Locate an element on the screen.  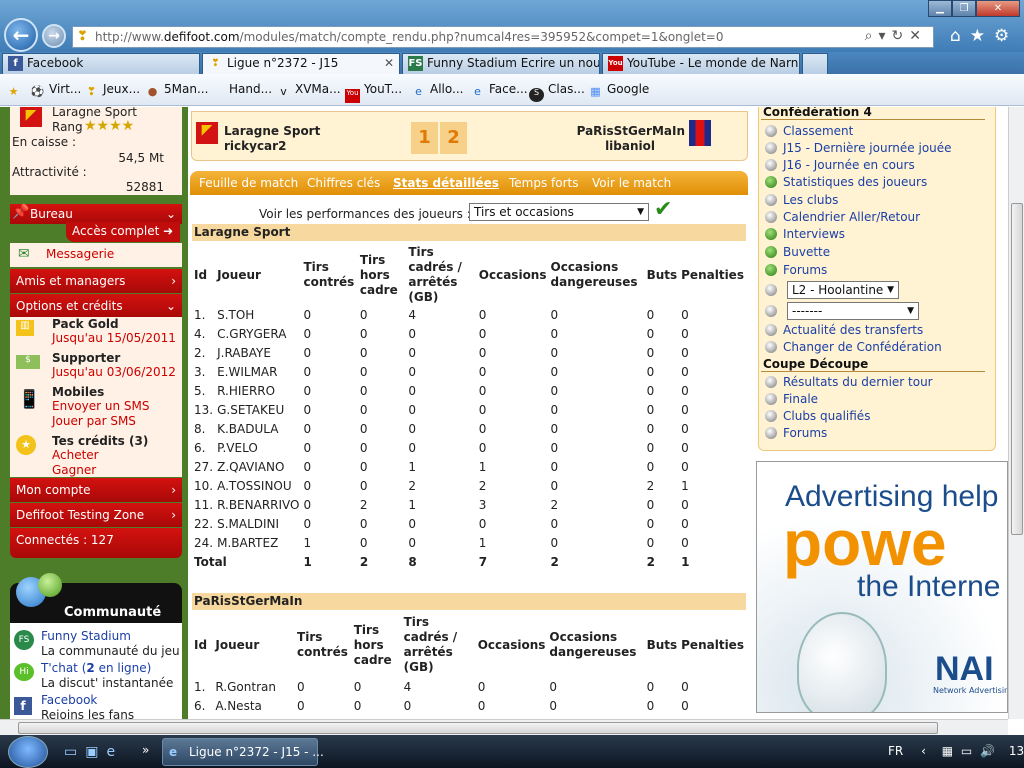
tab-stats-detaillees: Stats détaillées is located at coordinates (446, 183).